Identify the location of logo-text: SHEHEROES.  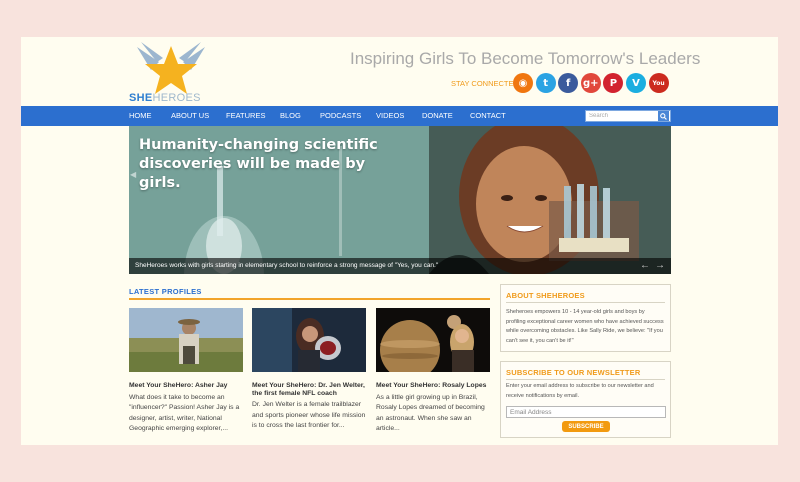
(165, 98).